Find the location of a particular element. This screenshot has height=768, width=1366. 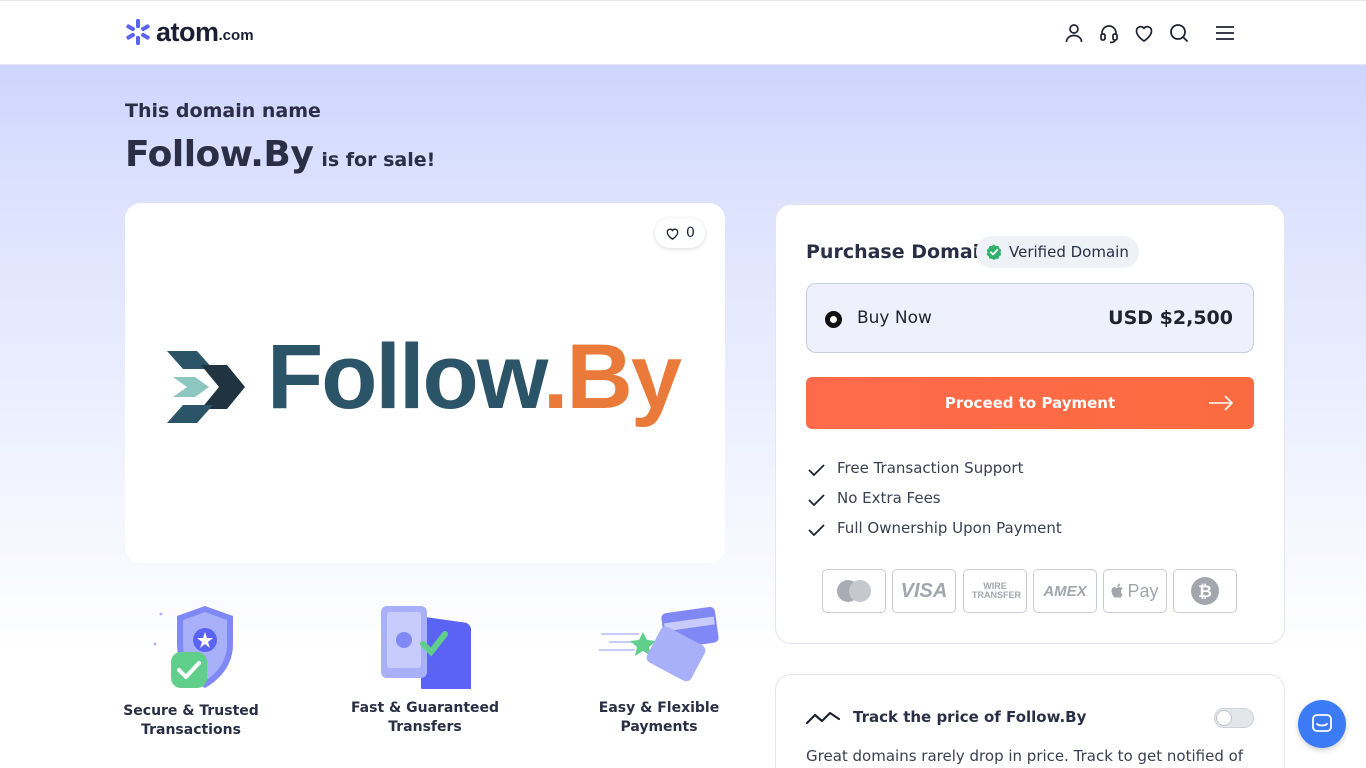

perk-label: Full Ownership Upon Payment is located at coordinates (949, 528).